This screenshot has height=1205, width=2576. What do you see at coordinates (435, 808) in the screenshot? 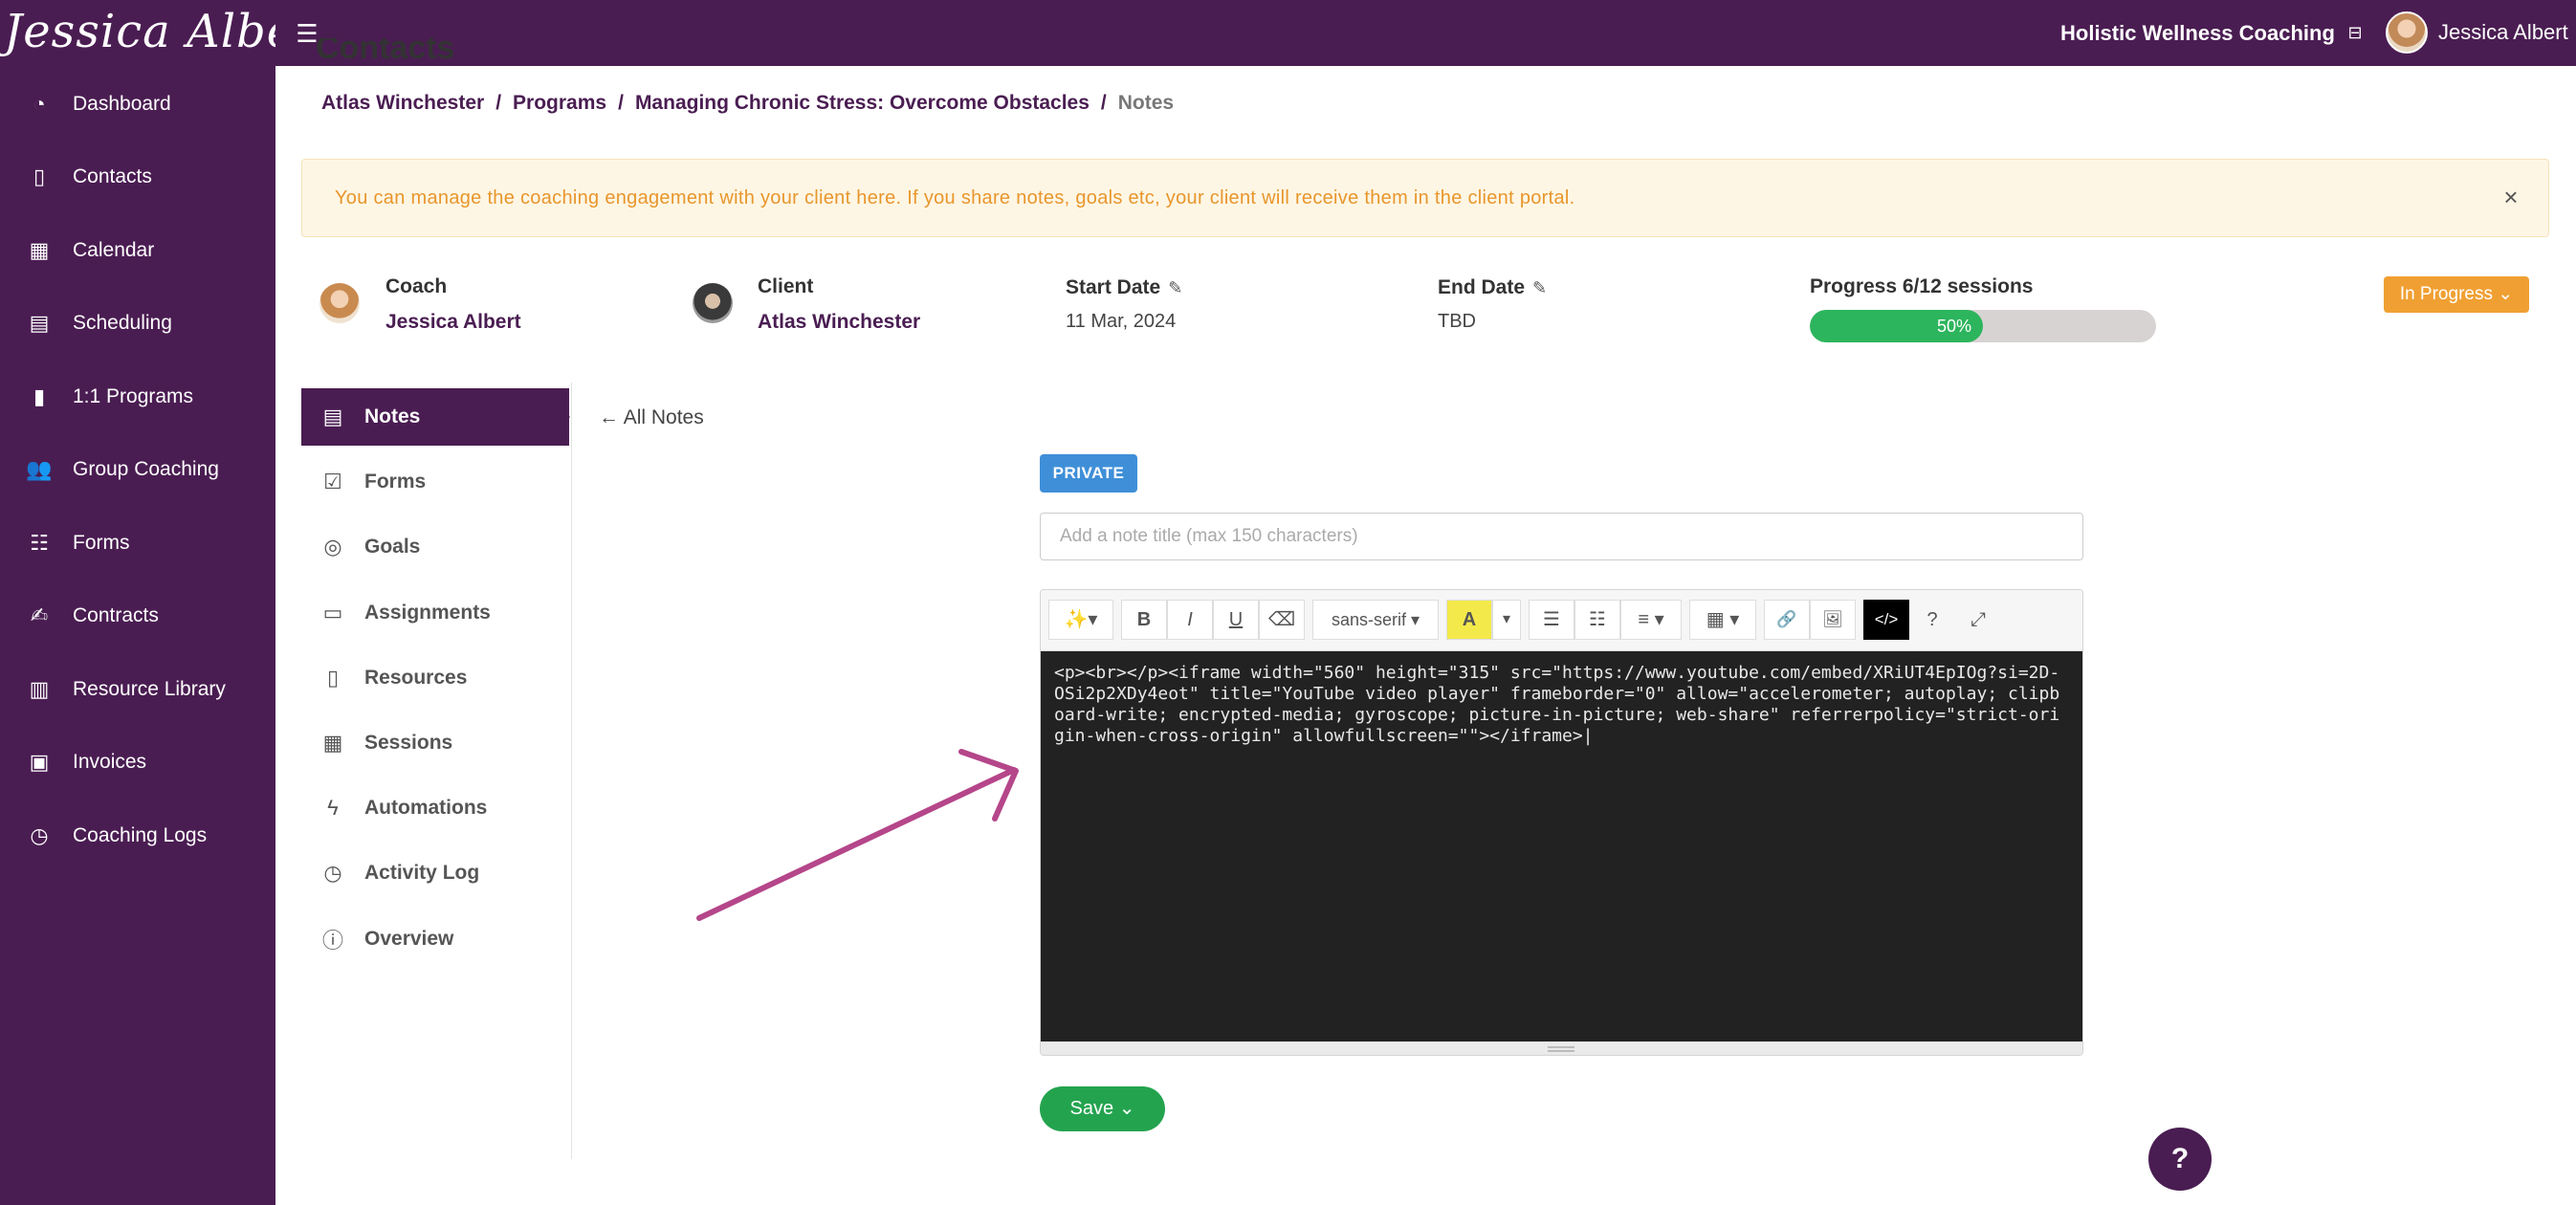
I see `tab-automations: ϟ Automations` at bounding box center [435, 808].